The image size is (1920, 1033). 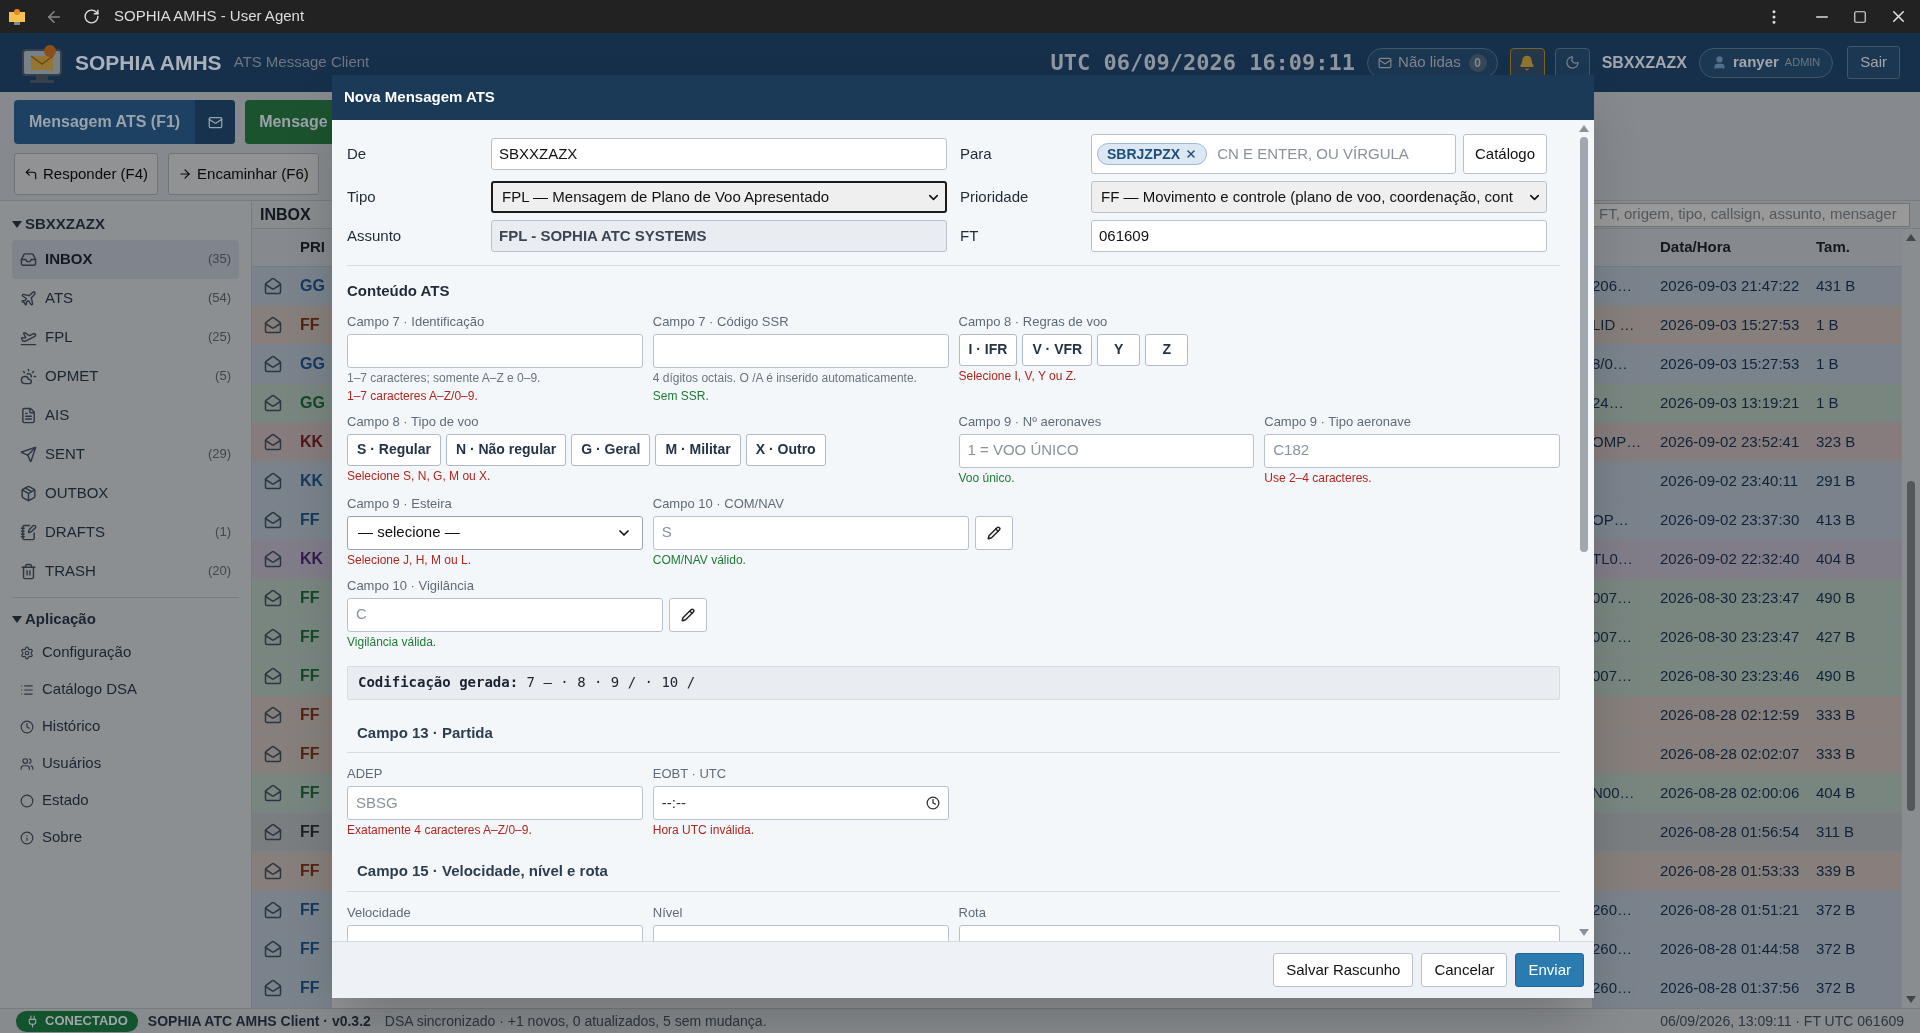 What do you see at coordinates (1732, 247) in the screenshot?
I see `column-header: Data/Hora` at bounding box center [1732, 247].